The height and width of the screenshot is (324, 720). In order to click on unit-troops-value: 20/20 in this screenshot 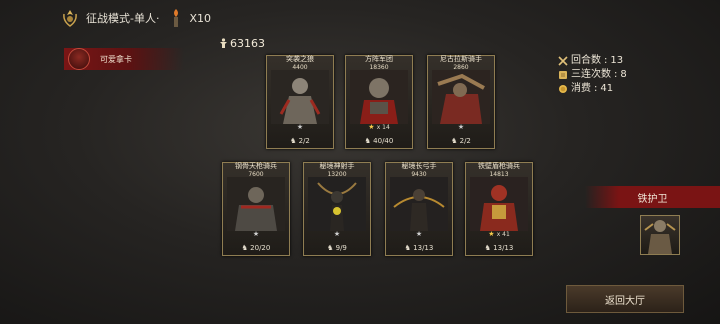, I will do `click(260, 248)`.